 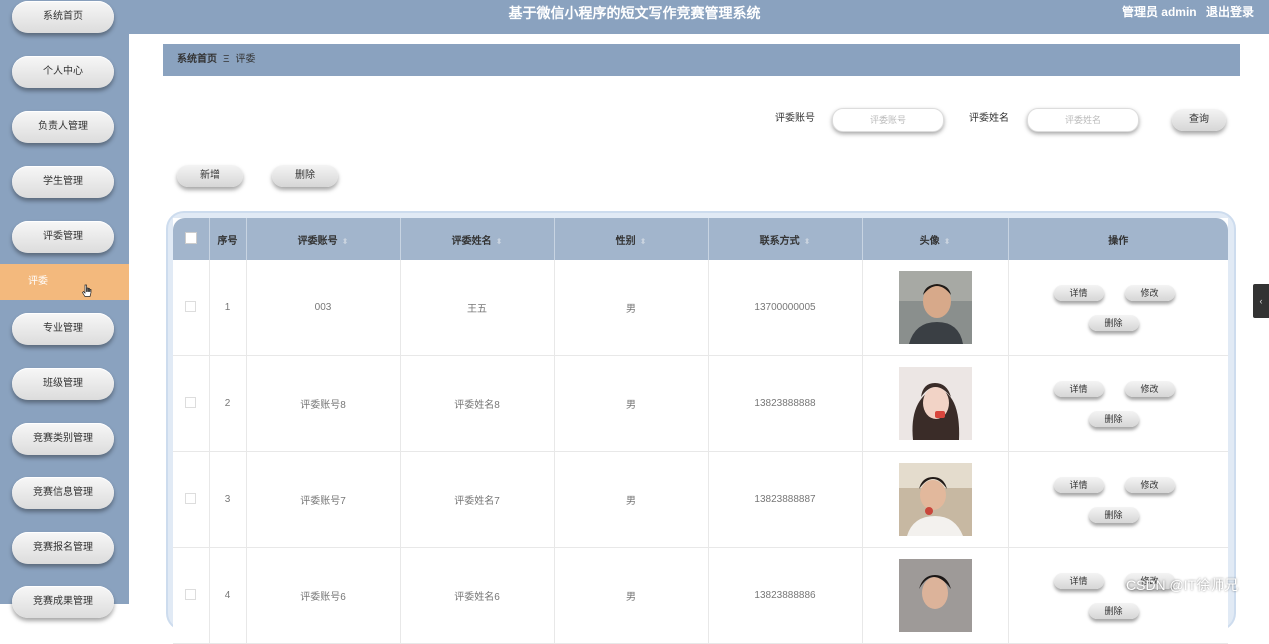 I want to click on breadcrumb: 系统首页 Ξ 评委, so click(x=701, y=60).